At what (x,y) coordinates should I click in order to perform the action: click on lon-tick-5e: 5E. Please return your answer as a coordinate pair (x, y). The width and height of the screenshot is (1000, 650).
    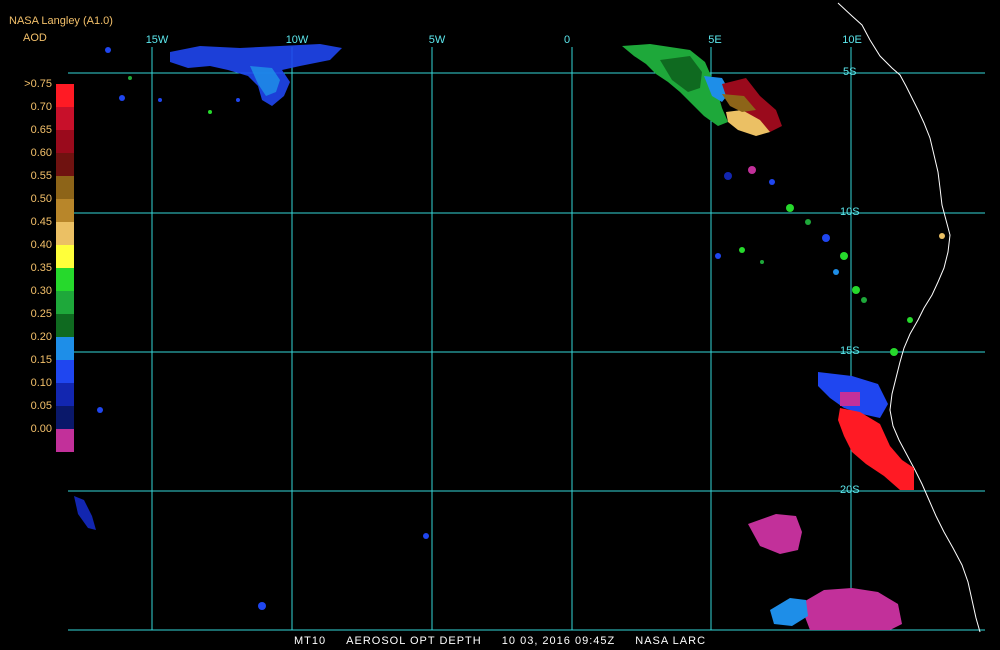
    Looking at the image, I should click on (715, 40).